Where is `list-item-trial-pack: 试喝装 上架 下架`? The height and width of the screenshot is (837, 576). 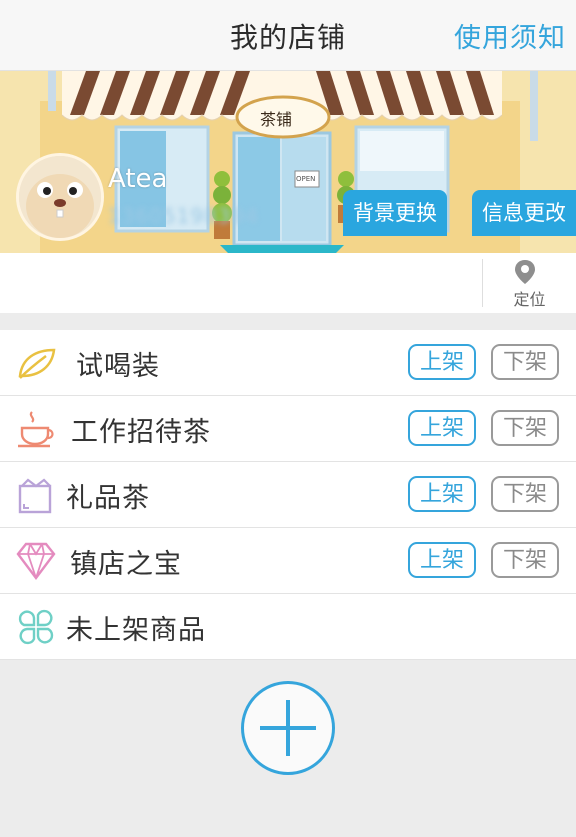 list-item-trial-pack: 试喝装 上架 下架 is located at coordinates (288, 363).